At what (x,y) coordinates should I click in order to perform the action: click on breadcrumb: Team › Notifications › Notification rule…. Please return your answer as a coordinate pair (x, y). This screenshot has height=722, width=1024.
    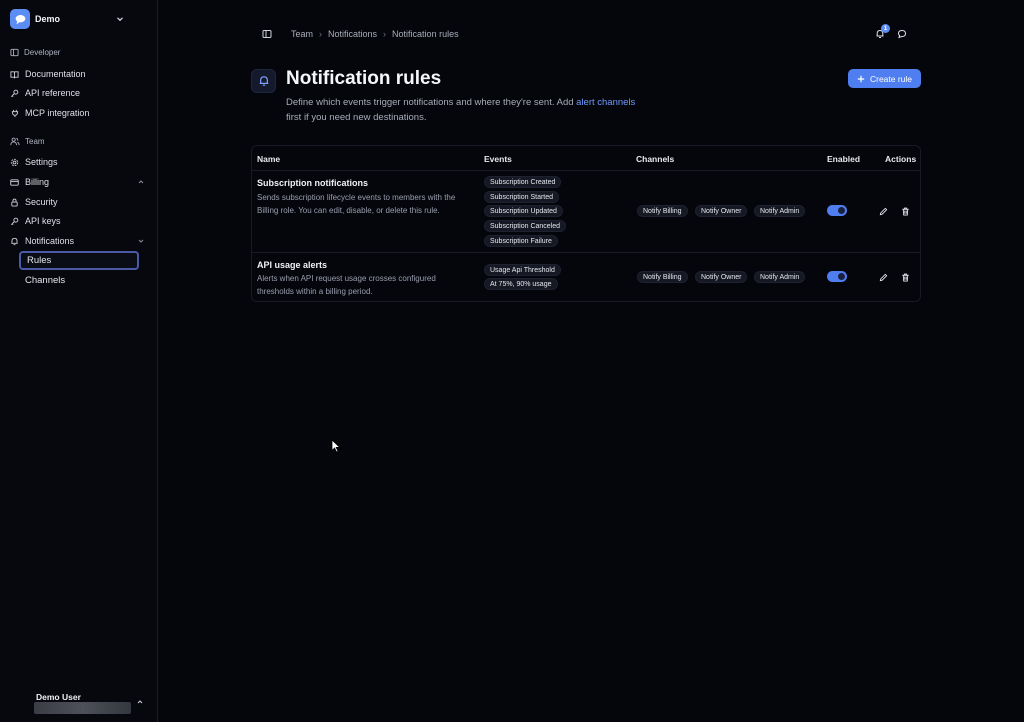
    Looking at the image, I should click on (375, 34).